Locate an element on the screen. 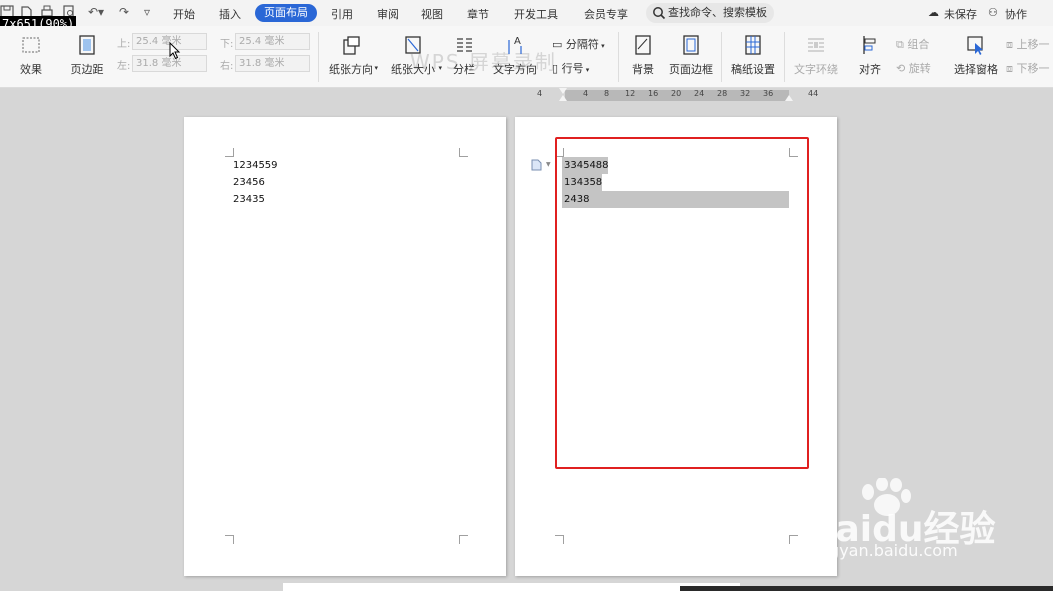 The height and width of the screenshot is (591, 1053). ruler-tick: 8 is located at coordinates (607, 93).